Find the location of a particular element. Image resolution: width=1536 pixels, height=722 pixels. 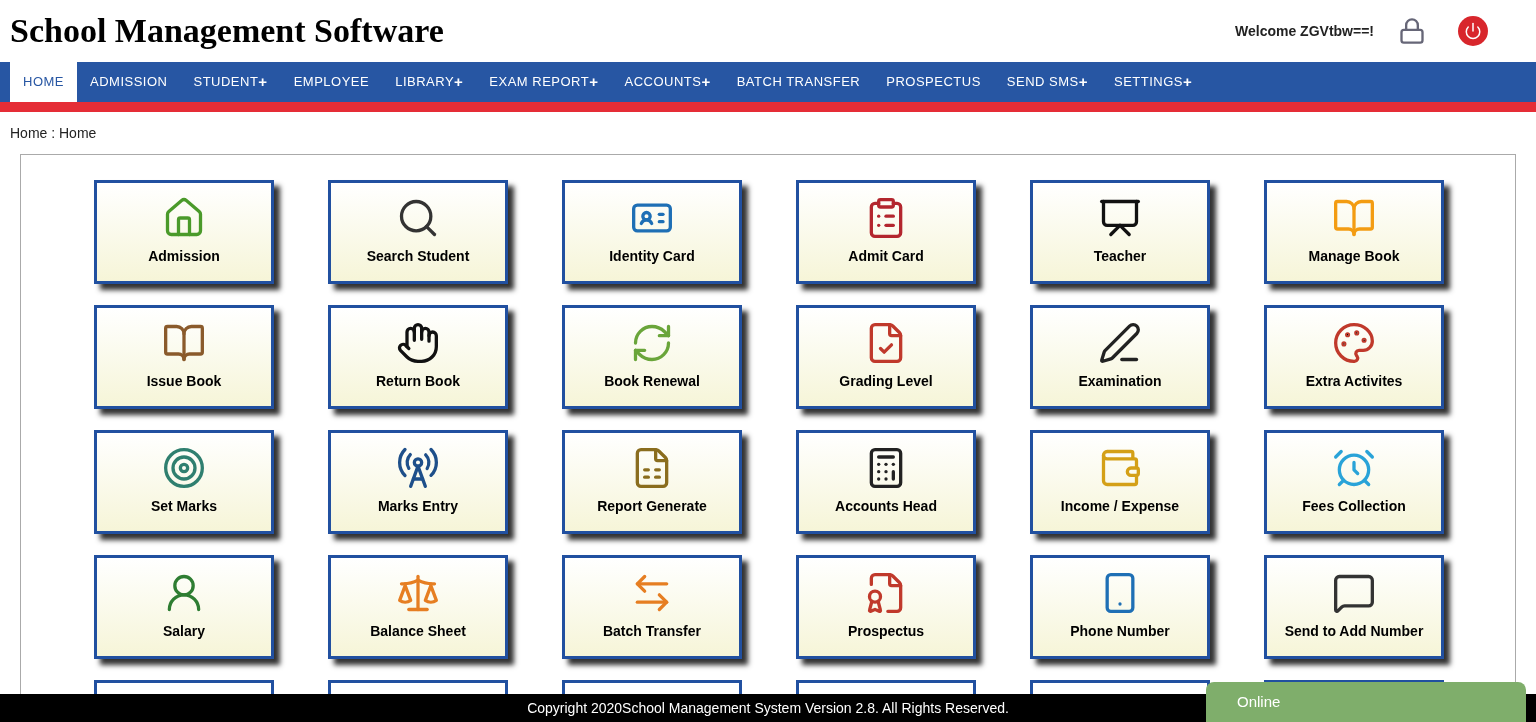

module-tile: Balance Sheet is located at coordinates (418, 607).